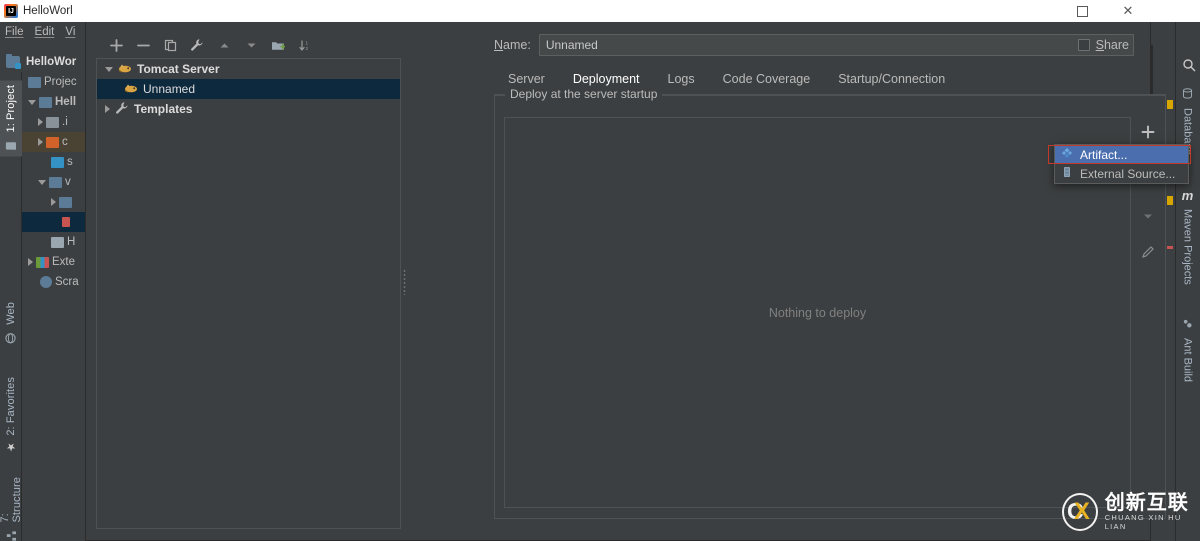  I want to click on web-icon, so click(11, 337).